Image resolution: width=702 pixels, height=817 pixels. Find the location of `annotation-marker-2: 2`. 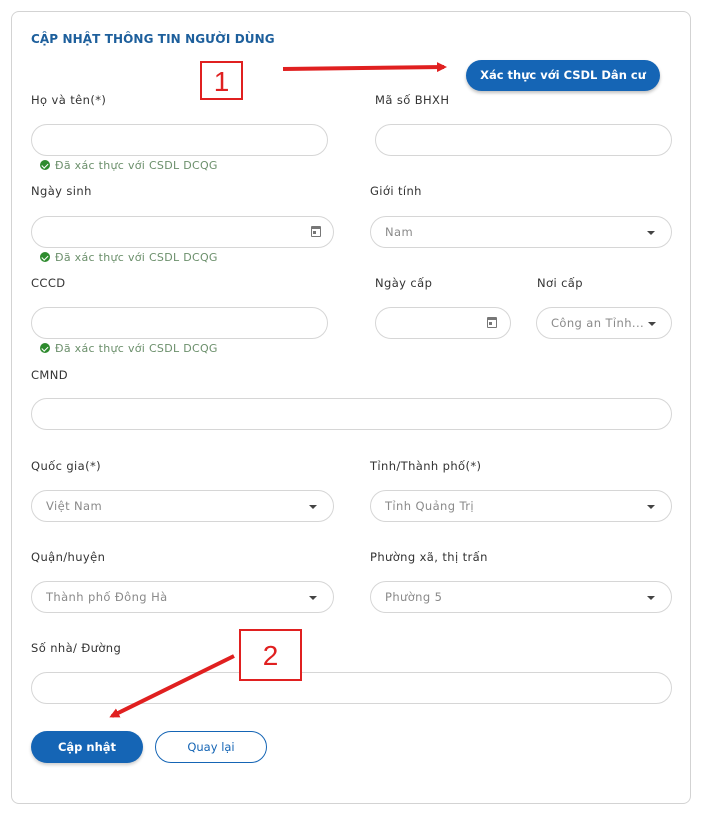

annotation-marker-2: 2 is located at coordinates (270, 655).